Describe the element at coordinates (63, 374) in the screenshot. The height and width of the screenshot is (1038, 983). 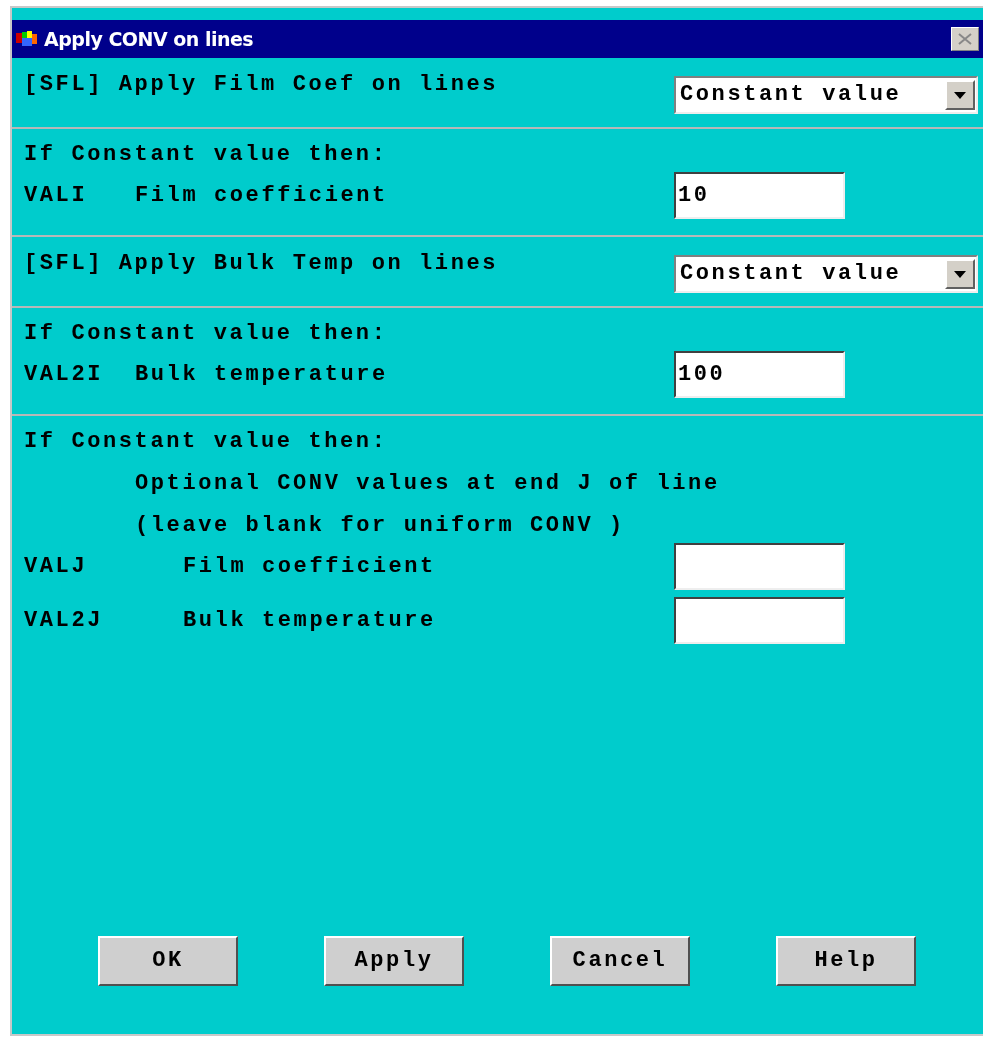
I see `field-code: VAL2I` at that location.